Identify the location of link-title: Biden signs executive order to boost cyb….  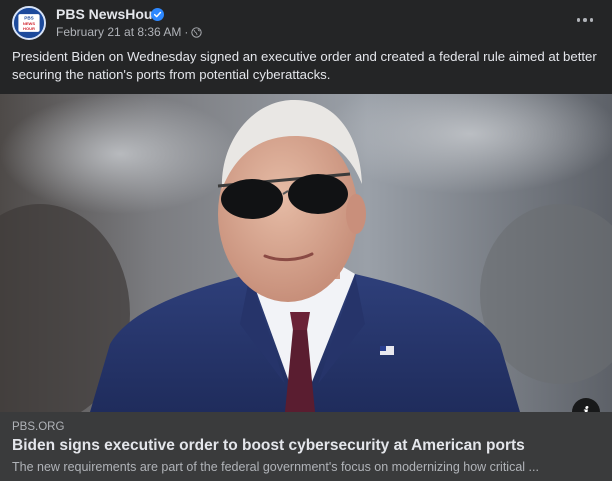
(268, 446).